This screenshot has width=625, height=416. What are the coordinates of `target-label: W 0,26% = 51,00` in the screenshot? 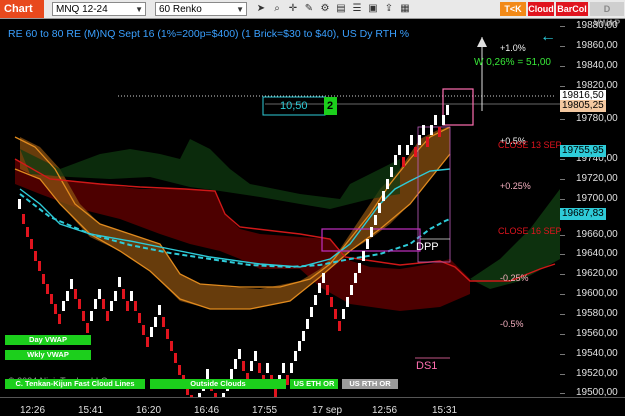 It's located at (512, 62).